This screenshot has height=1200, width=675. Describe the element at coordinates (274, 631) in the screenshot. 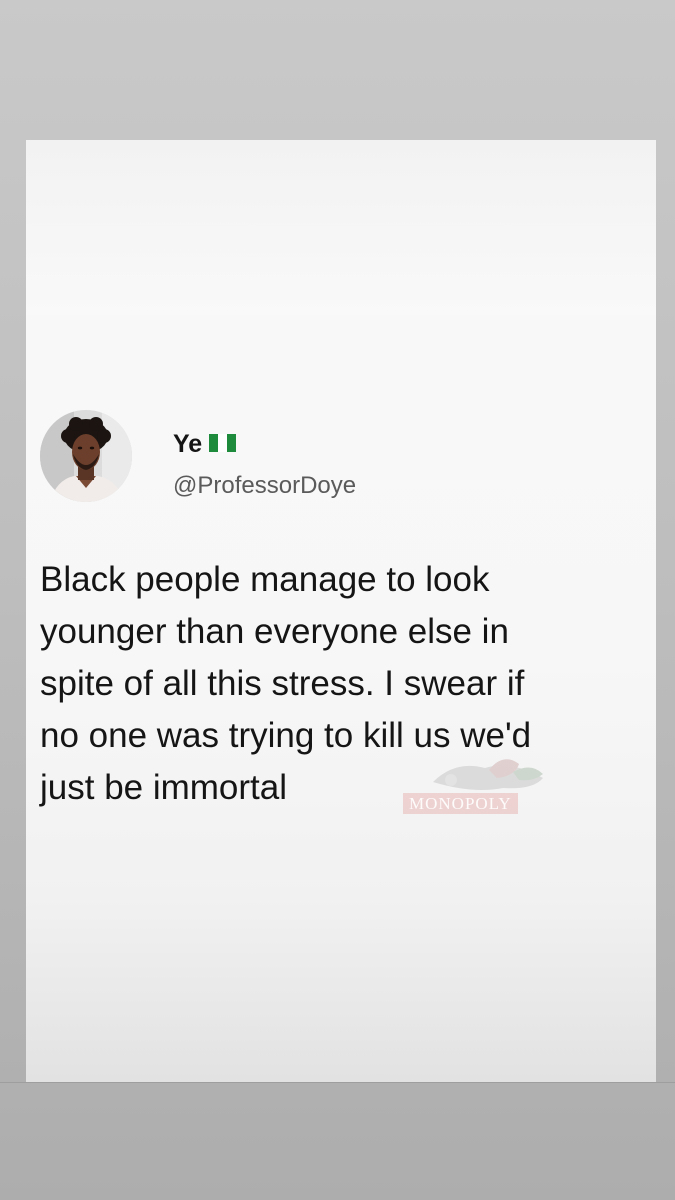

I see `tweet-text-line: younger than everyone else in` at that location.